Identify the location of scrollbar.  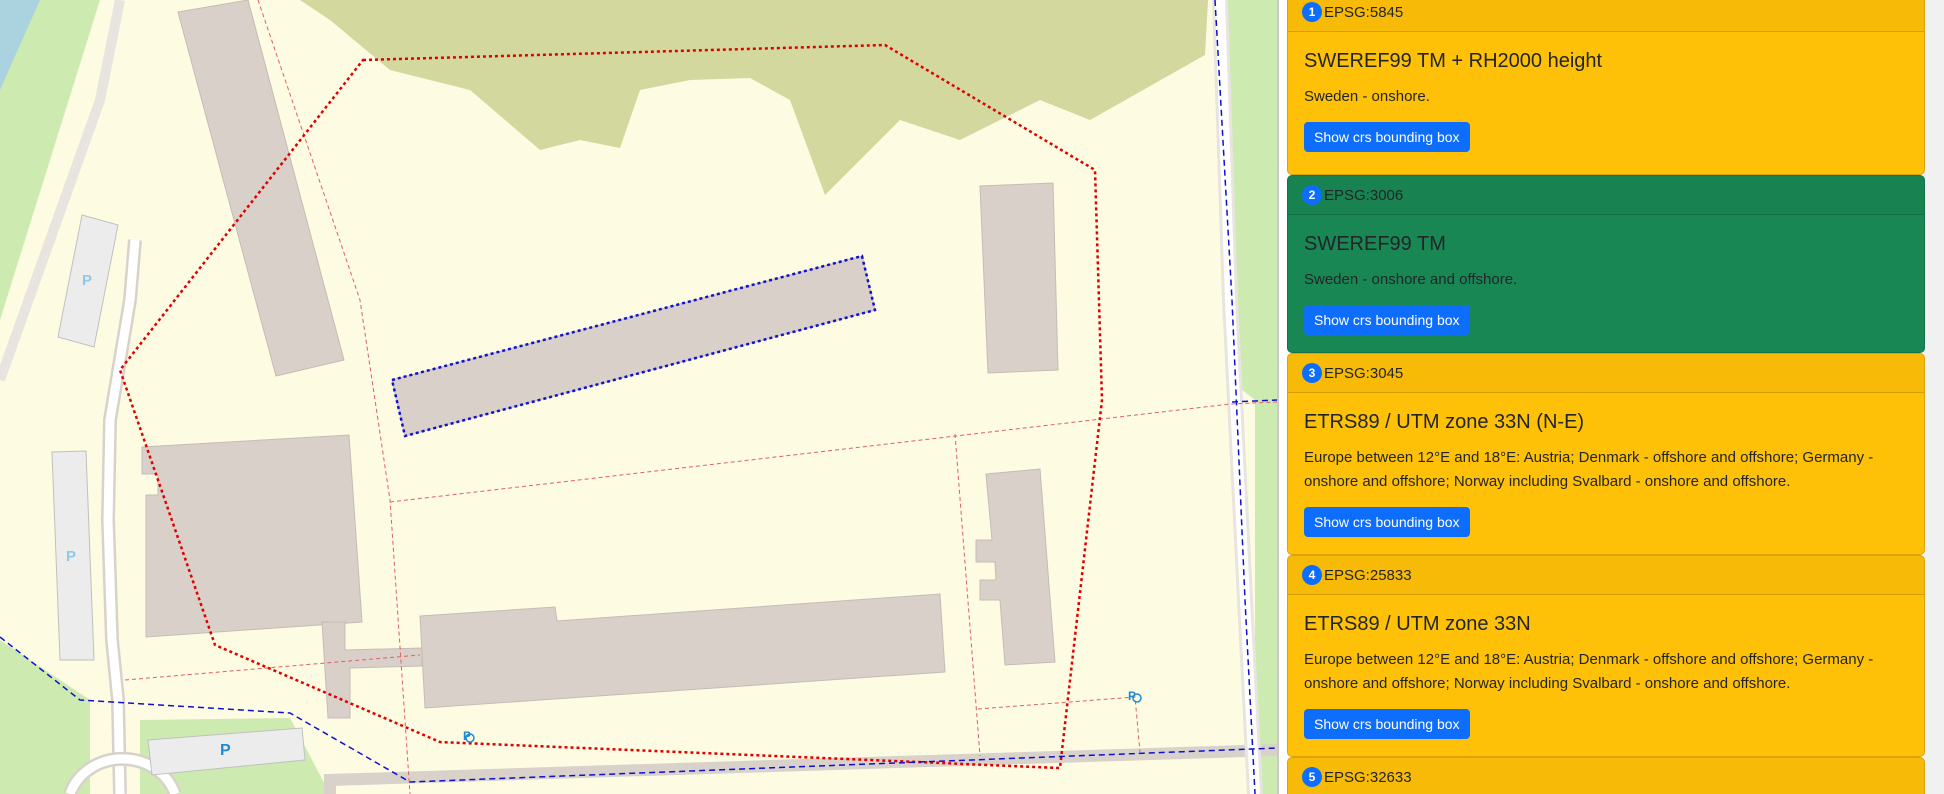
(1934, 397).